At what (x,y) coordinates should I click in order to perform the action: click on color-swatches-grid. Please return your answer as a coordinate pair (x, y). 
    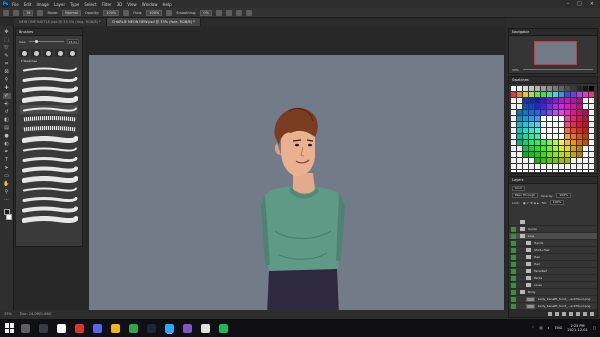
    Looking at the image, I should click on (553, 130).